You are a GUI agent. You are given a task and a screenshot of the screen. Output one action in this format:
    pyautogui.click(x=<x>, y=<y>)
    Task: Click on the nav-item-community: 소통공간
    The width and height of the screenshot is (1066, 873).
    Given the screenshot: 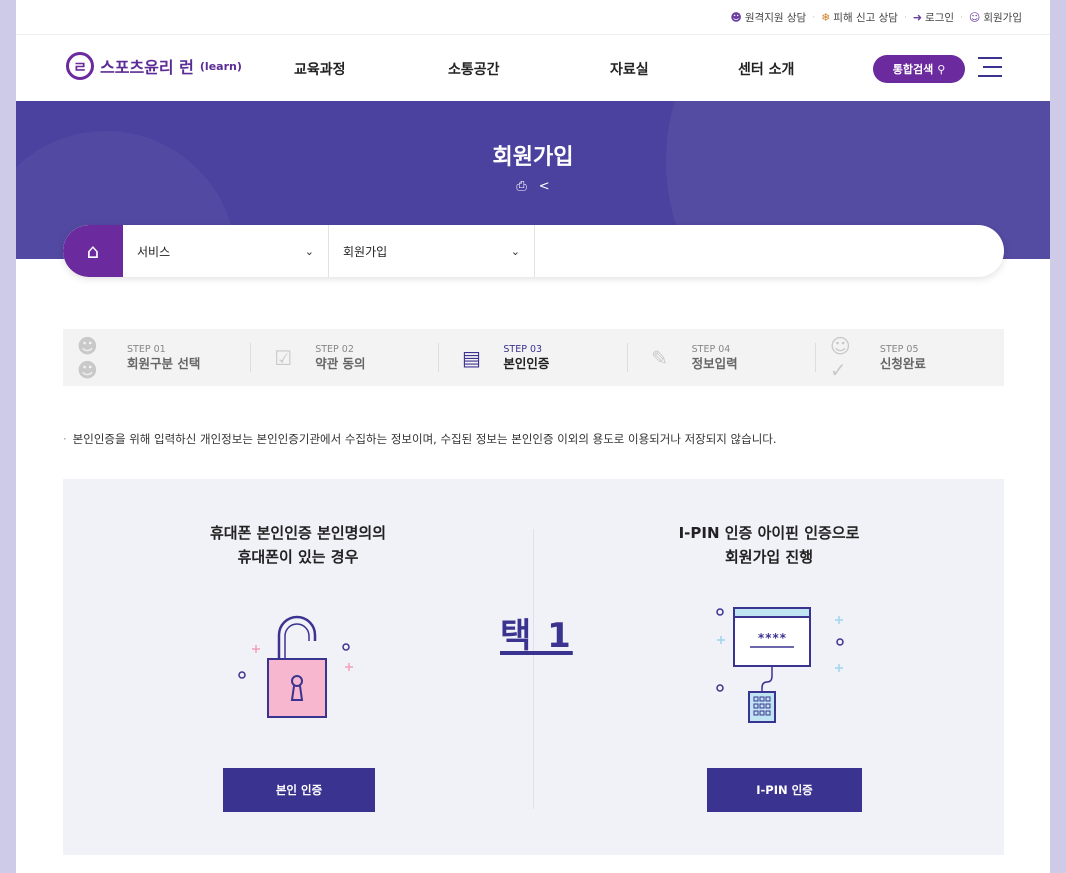 What is the action you would take?
    pyautogui.click(x=474, y=69)
    